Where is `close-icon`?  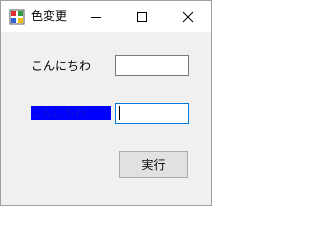
close-icon is located at coordinates (188, 16).